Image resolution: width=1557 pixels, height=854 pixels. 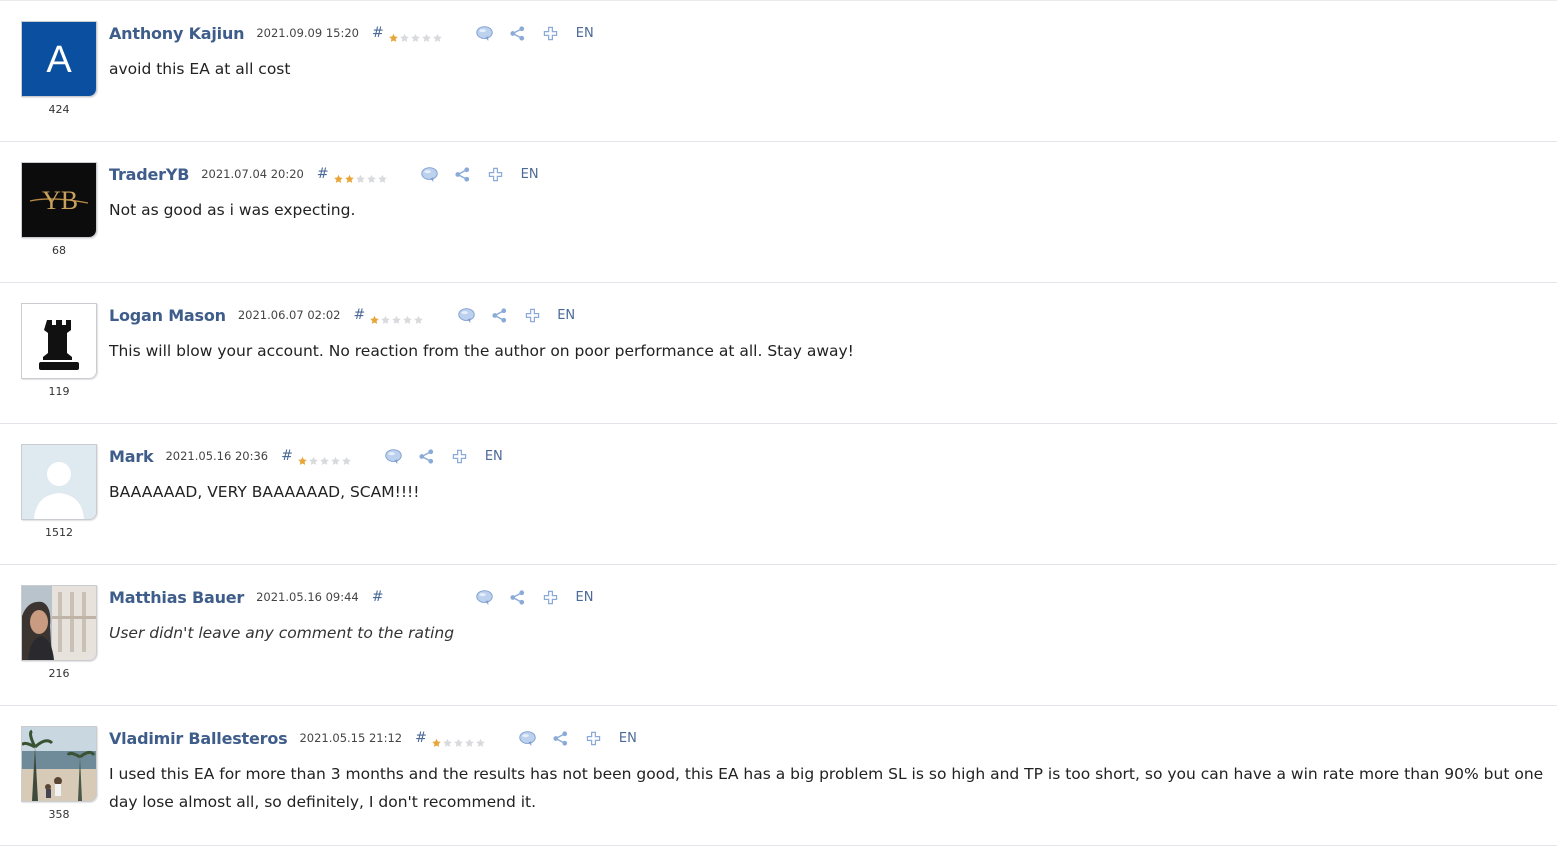 I want to click on author-link: Mark, so click(x=131, y=456).